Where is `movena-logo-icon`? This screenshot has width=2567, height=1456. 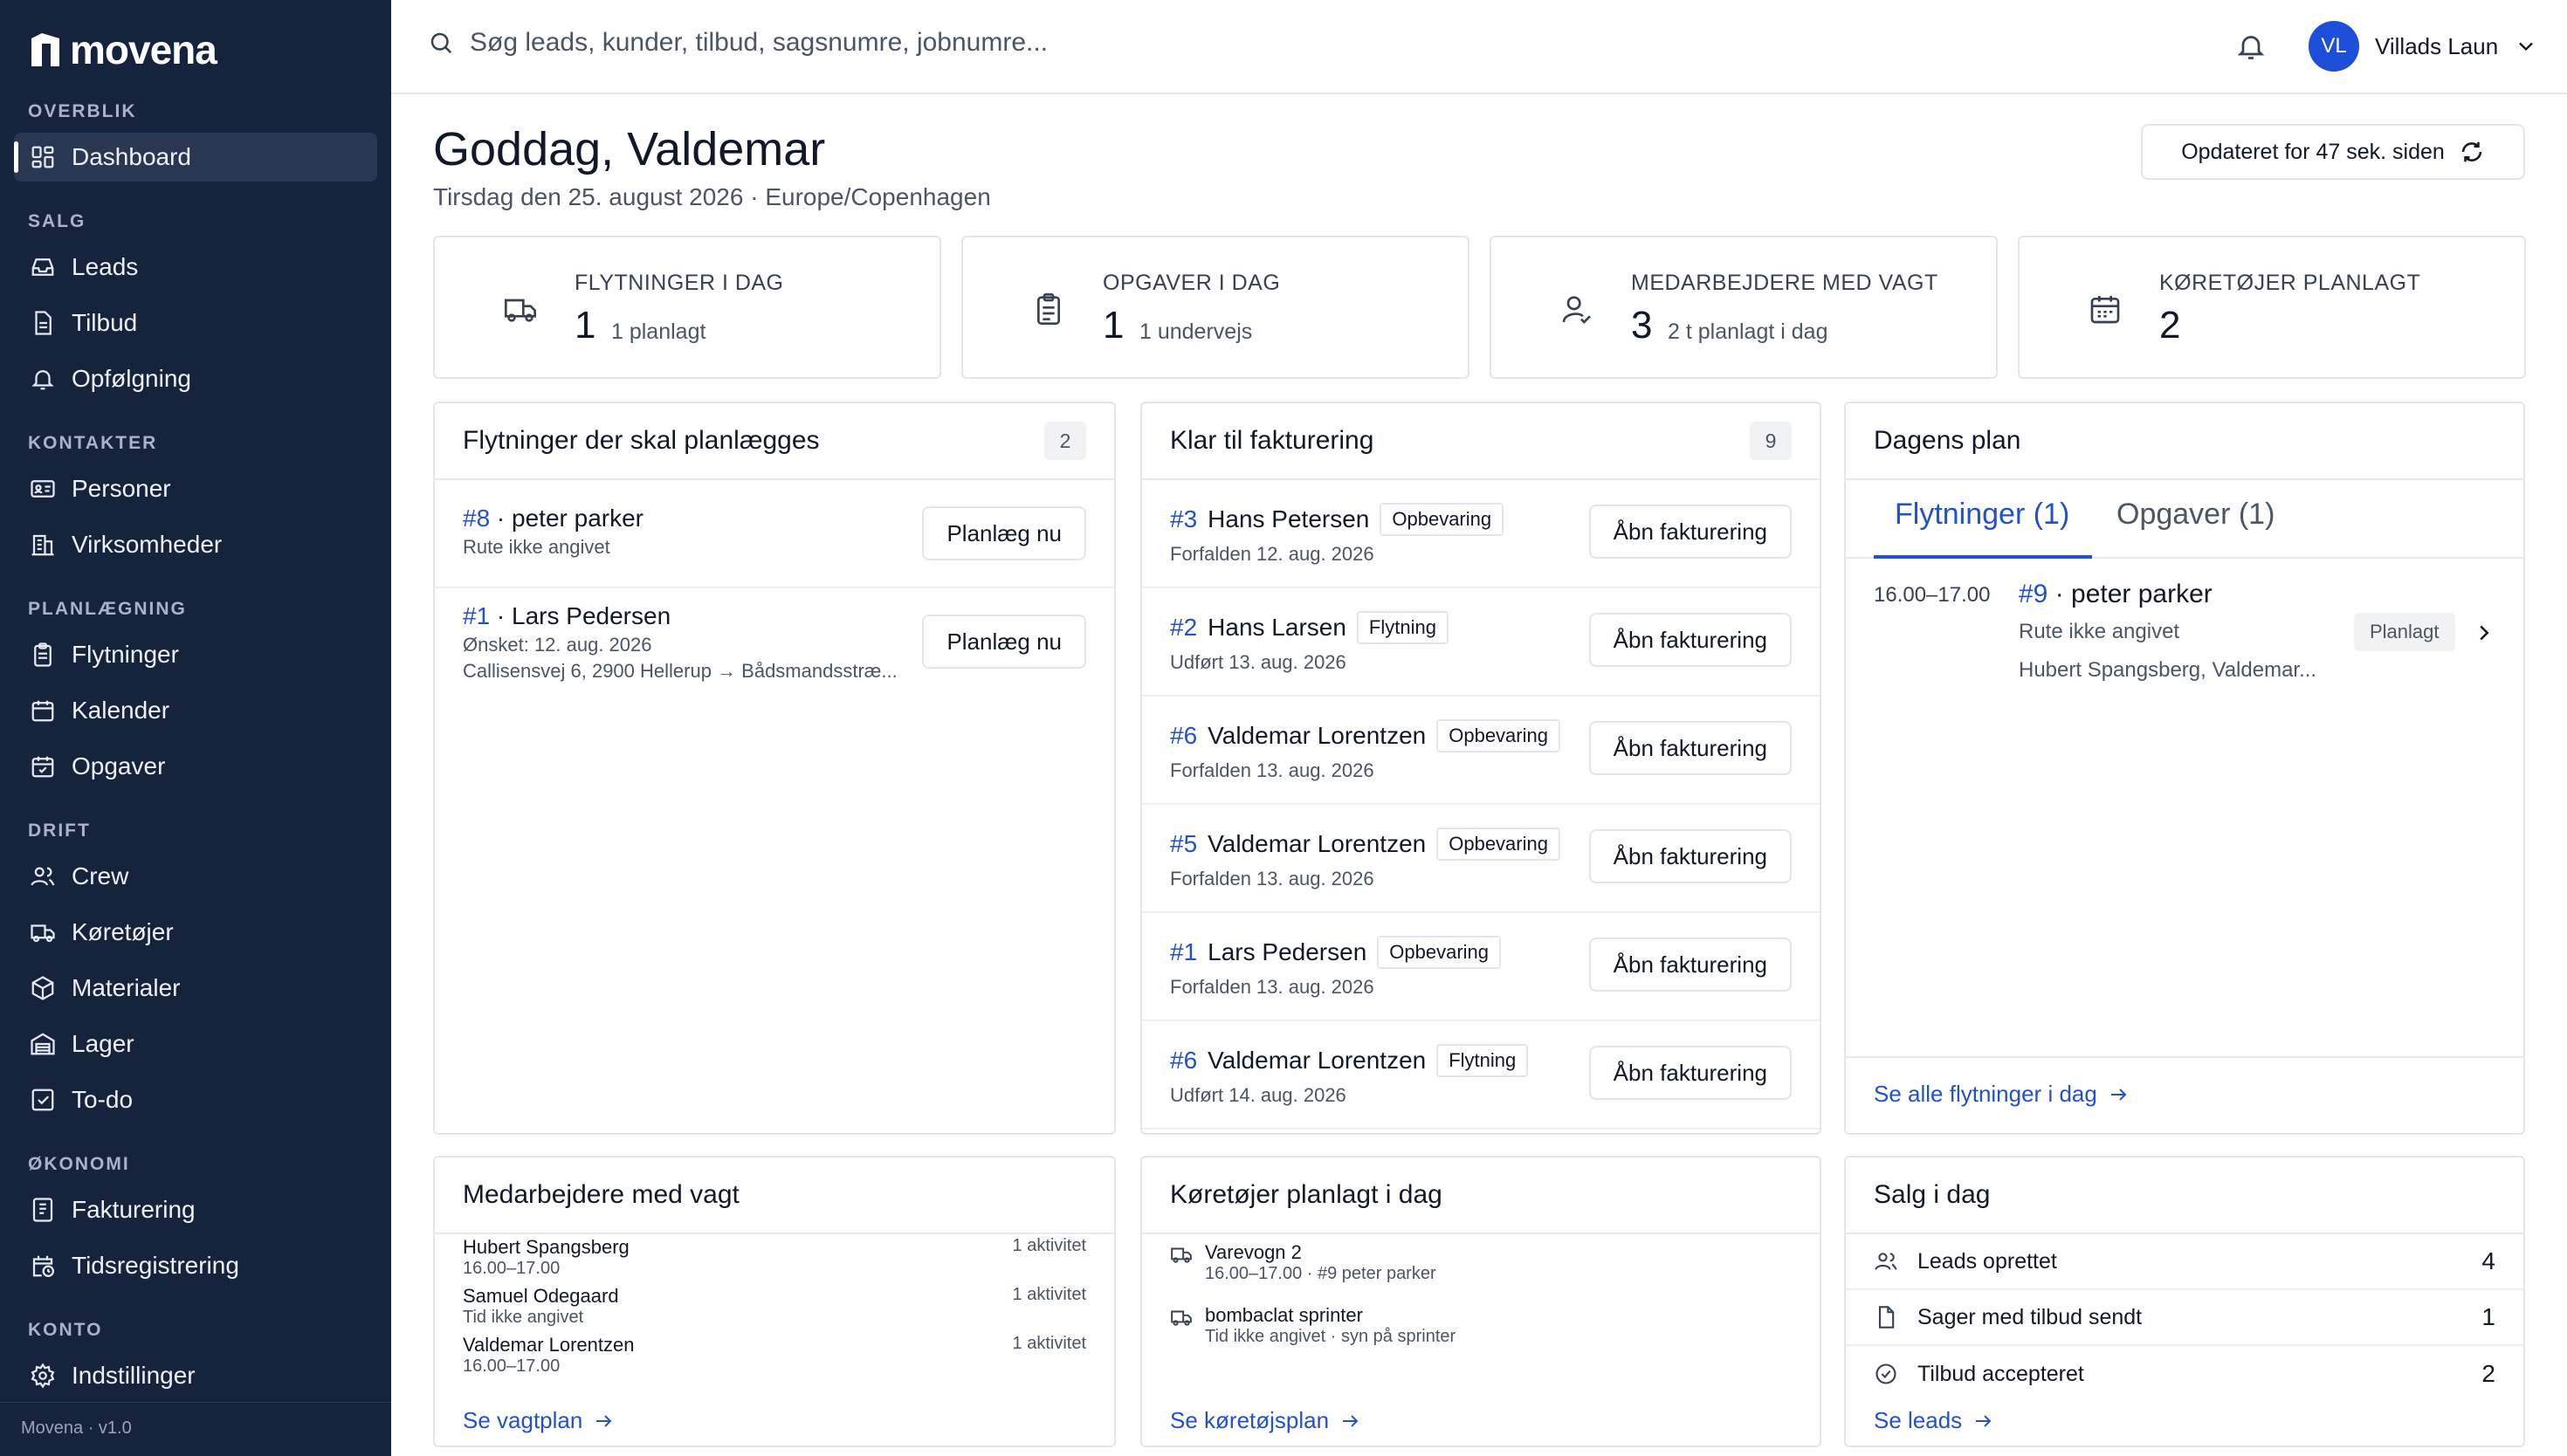 movena-logo-icon is located at coordinates (45, 49).